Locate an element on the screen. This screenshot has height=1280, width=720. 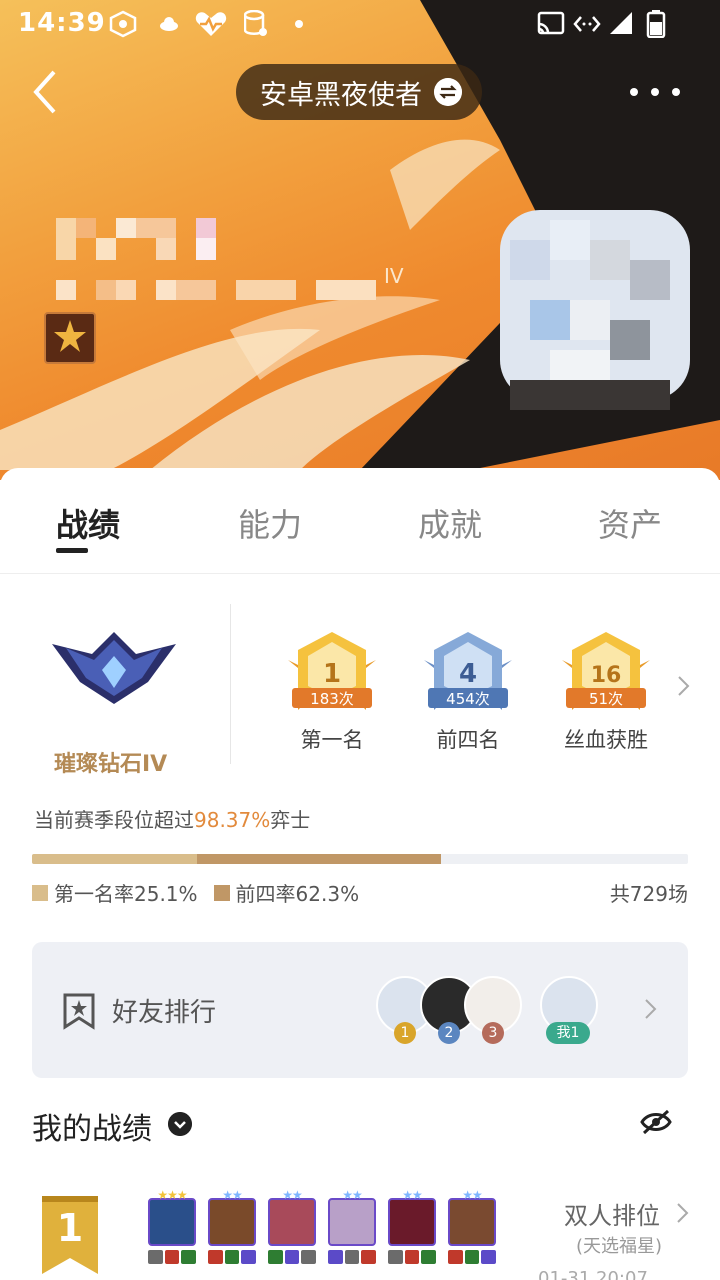
first-place-rate-bar is located at coordinates (114, 859).